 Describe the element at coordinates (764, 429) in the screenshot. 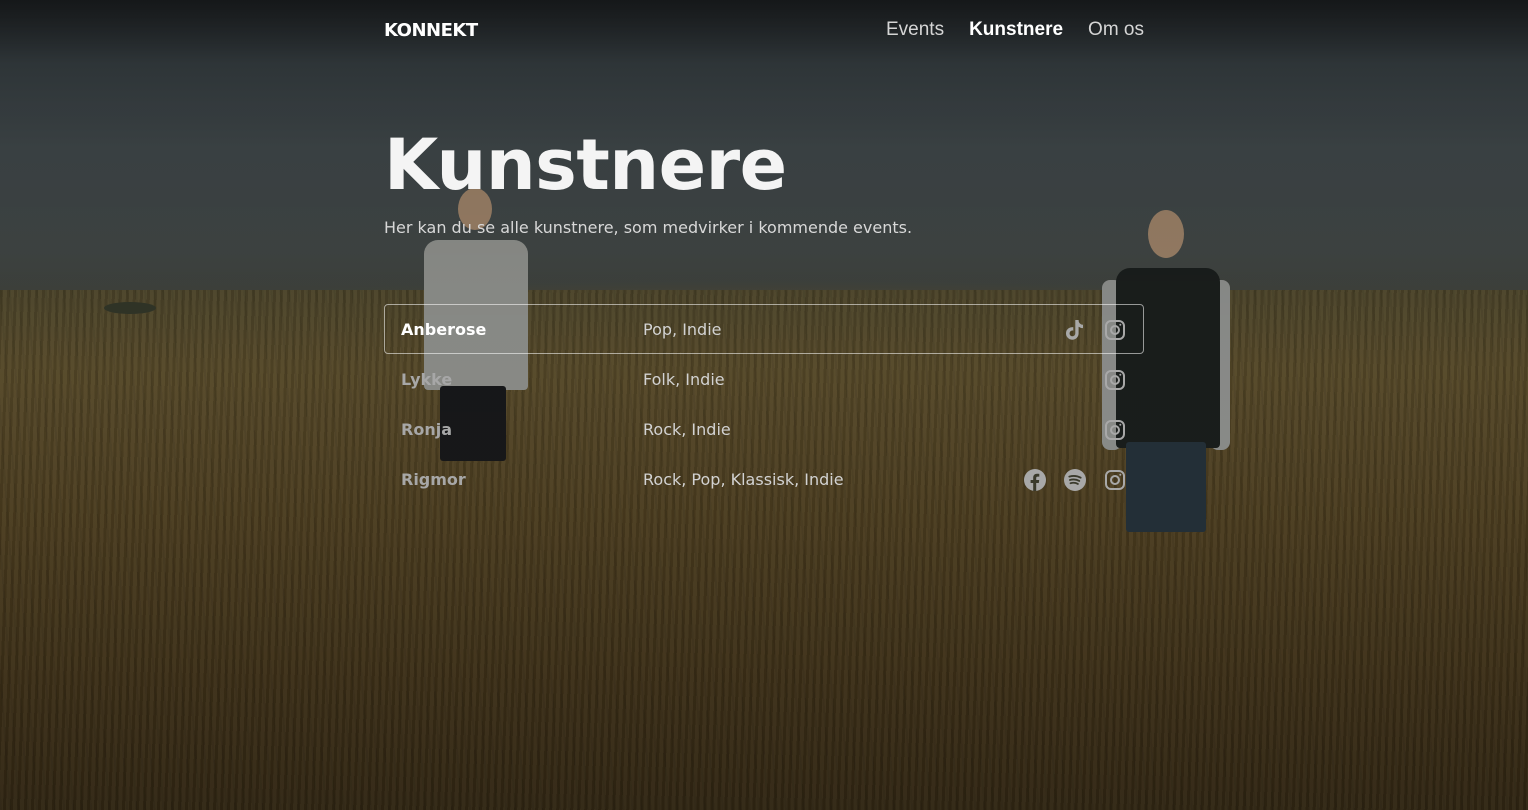

I see `artist-row-ronja: Ronja Rock, Indie` at that location.